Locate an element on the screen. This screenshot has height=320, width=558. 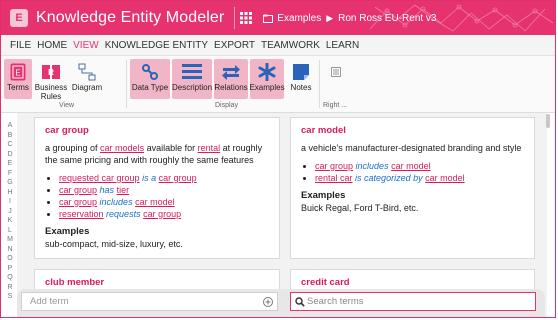
alpha-letter-a: A is located at coordinates (10, 126).